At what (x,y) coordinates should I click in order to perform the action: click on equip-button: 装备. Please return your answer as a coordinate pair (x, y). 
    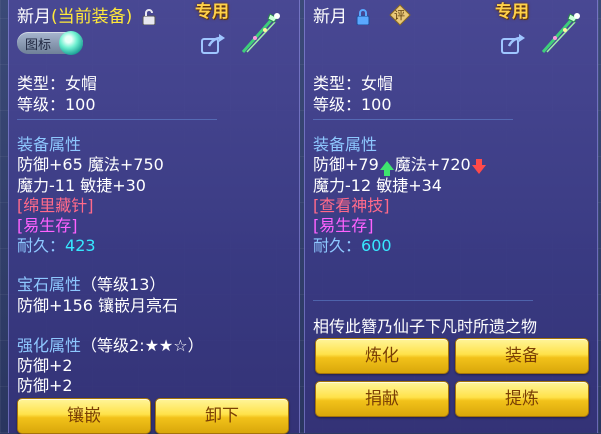
    Looking at the image, I should click on (522, 356).